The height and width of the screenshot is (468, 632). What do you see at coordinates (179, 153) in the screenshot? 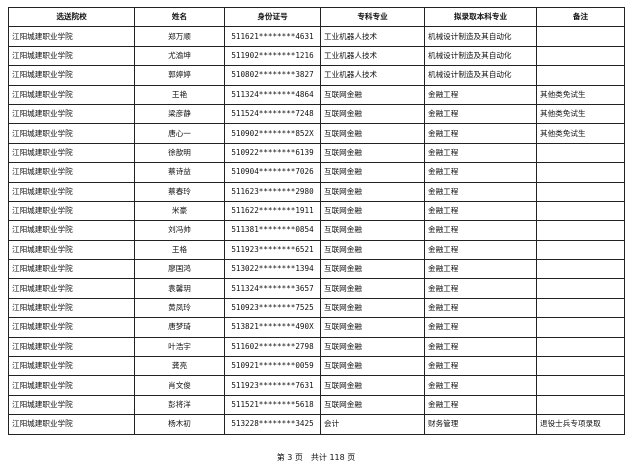
I see `cell-name: 徐歆明` at bounding box center [179, 153].